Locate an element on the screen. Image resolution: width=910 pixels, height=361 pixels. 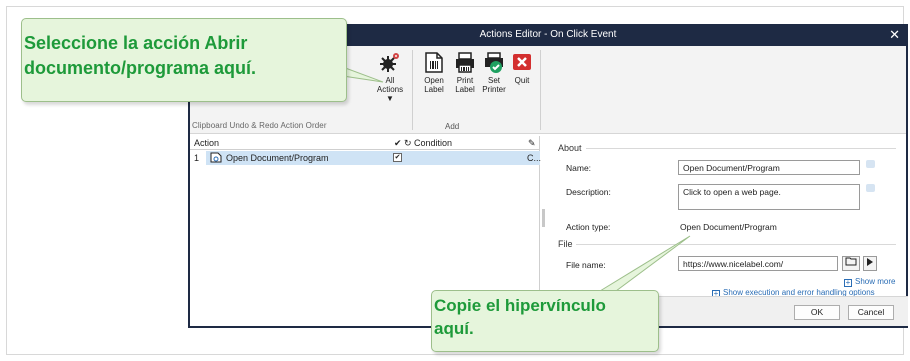
set-printer-icon is located at coordinates (494, 62).